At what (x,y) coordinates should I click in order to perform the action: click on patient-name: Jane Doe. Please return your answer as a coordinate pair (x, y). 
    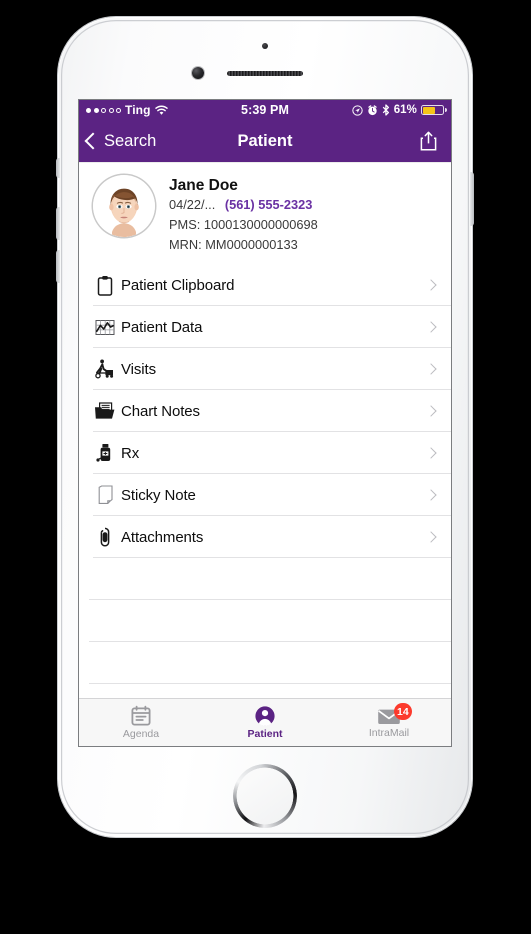
    Looking at the image, I should click on (203, 185).